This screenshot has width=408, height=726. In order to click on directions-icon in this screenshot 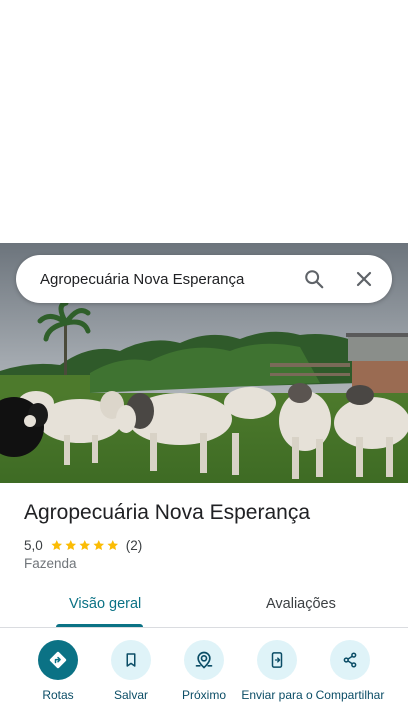, I will do `click(58, 660)`.